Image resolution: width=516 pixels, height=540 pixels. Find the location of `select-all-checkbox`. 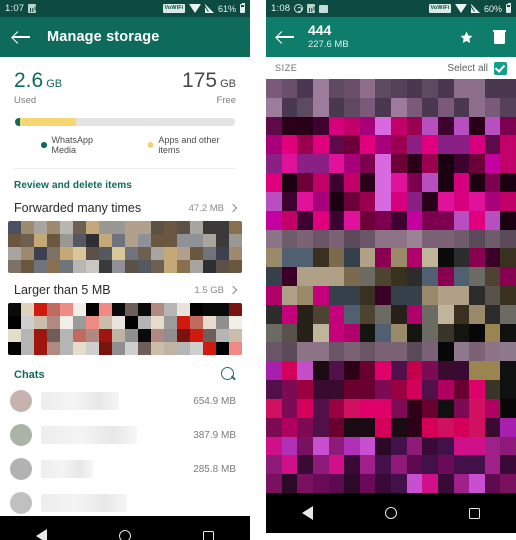

select-all-checkbox is located at coordinates (500, 68).